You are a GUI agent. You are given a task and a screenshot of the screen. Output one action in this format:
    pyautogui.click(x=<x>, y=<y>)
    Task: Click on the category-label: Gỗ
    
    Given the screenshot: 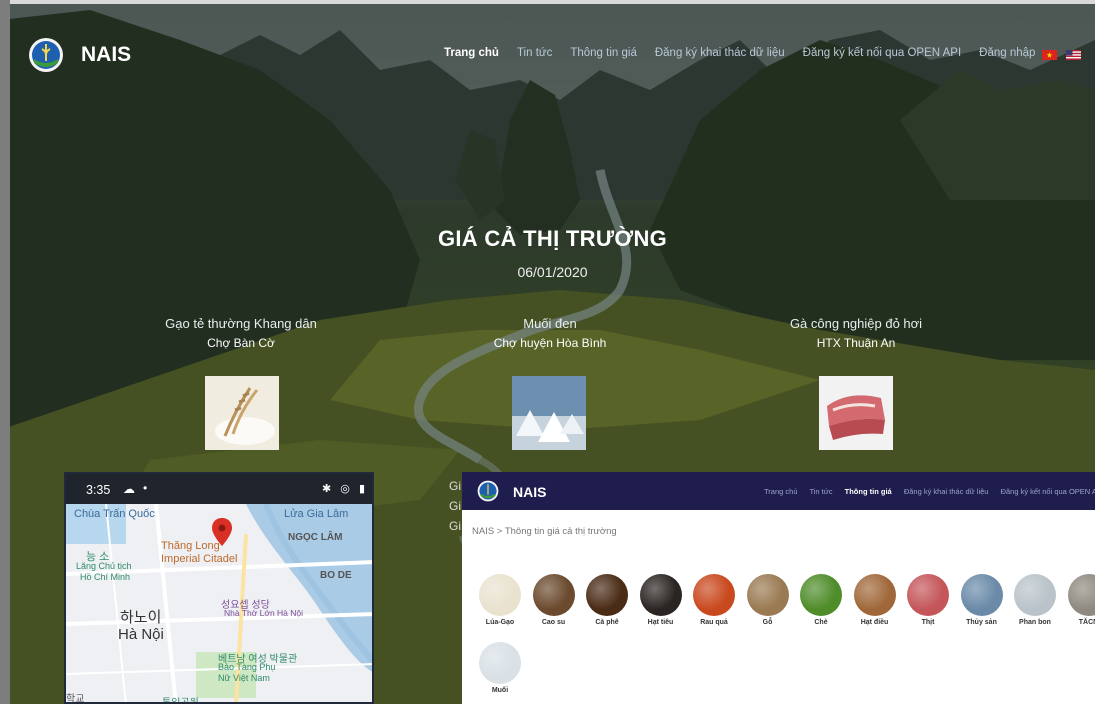 What is the action you would take?
    pyautogui.click(x=767, y=622)
    